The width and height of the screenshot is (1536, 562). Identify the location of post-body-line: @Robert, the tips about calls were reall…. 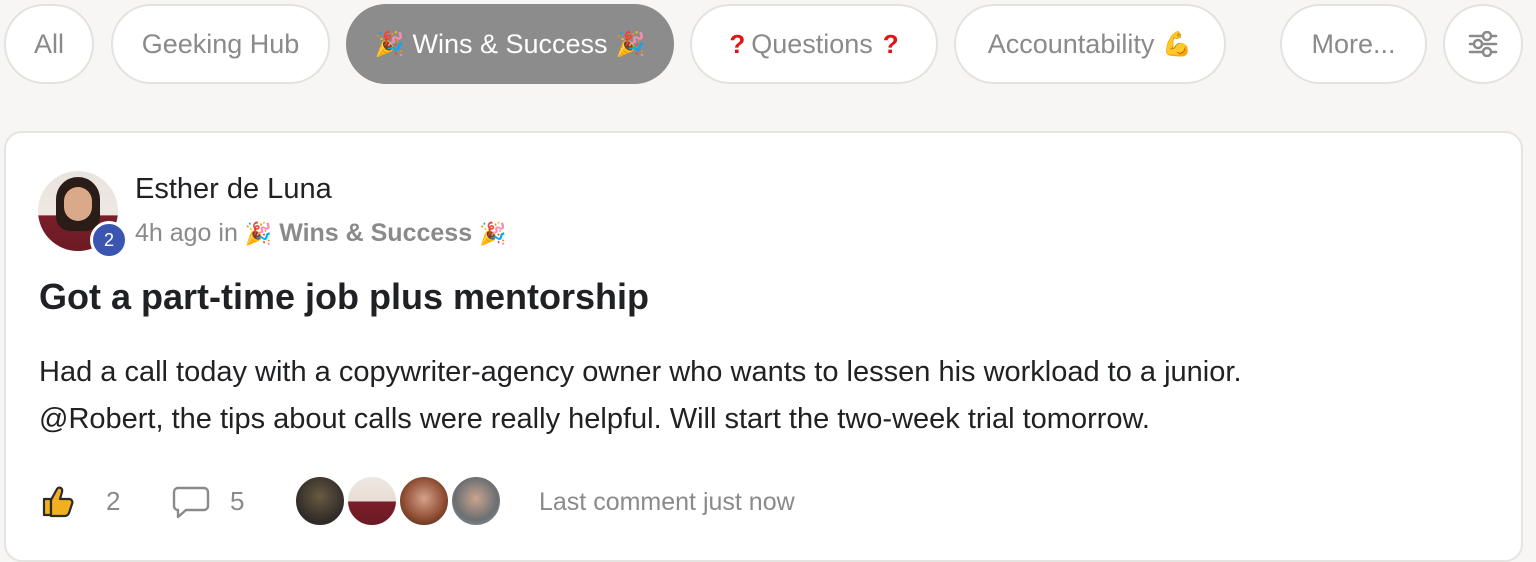
(594, 419).